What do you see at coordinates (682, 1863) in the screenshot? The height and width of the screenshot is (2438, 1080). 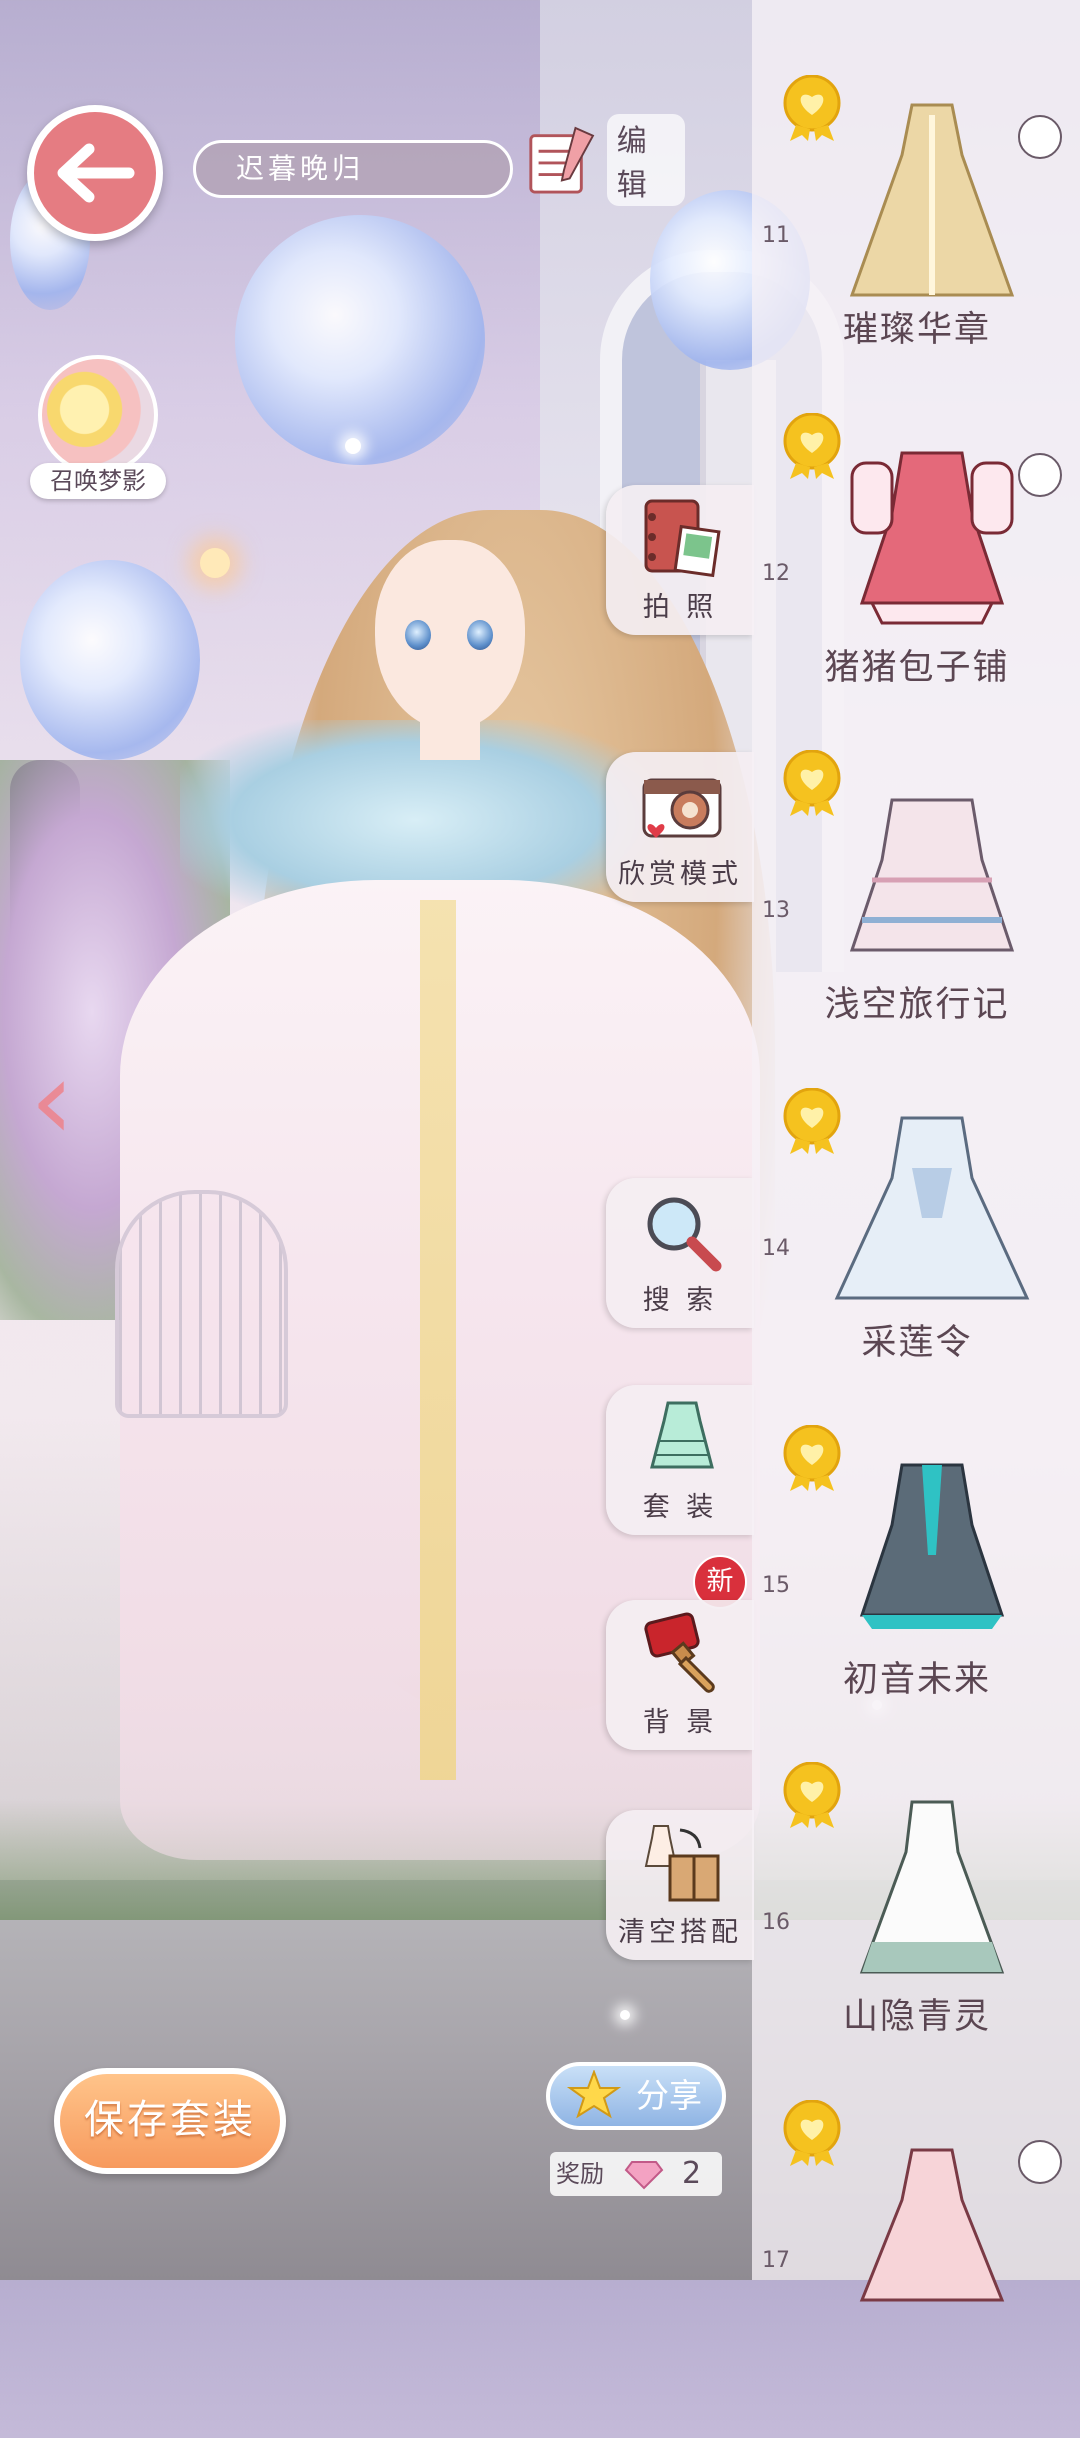 I see `clear-outfit-box-icon` at bounding box center [682, 1863].